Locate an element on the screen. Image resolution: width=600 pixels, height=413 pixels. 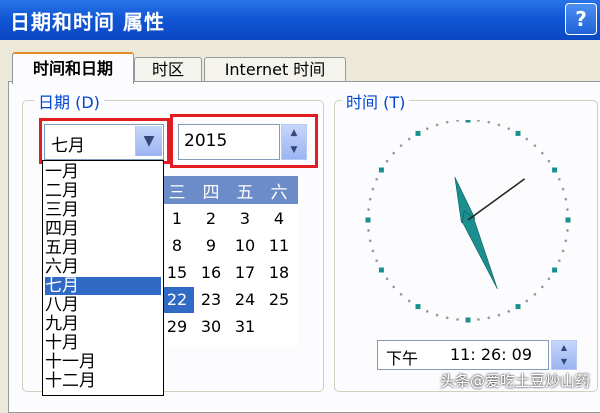
time-spinner: ▲ ▼ is located at coordinates (564, 355).